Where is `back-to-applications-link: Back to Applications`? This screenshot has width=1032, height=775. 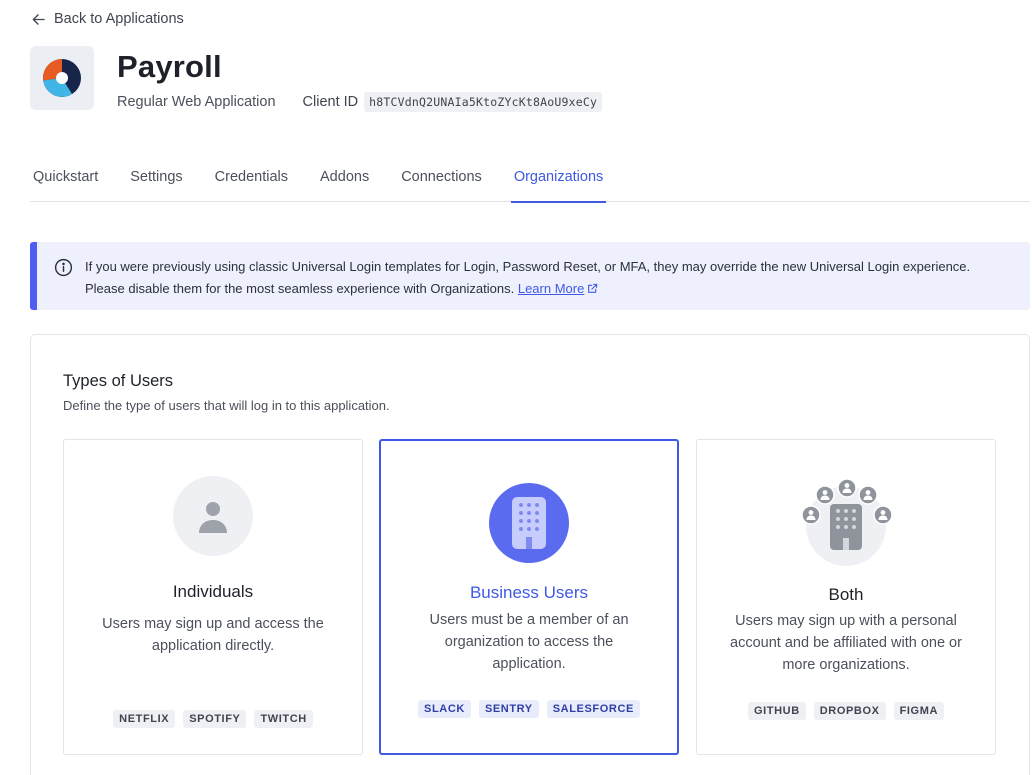
back-to-applications-link: Back to Applications is located at coordinates (108, 19).